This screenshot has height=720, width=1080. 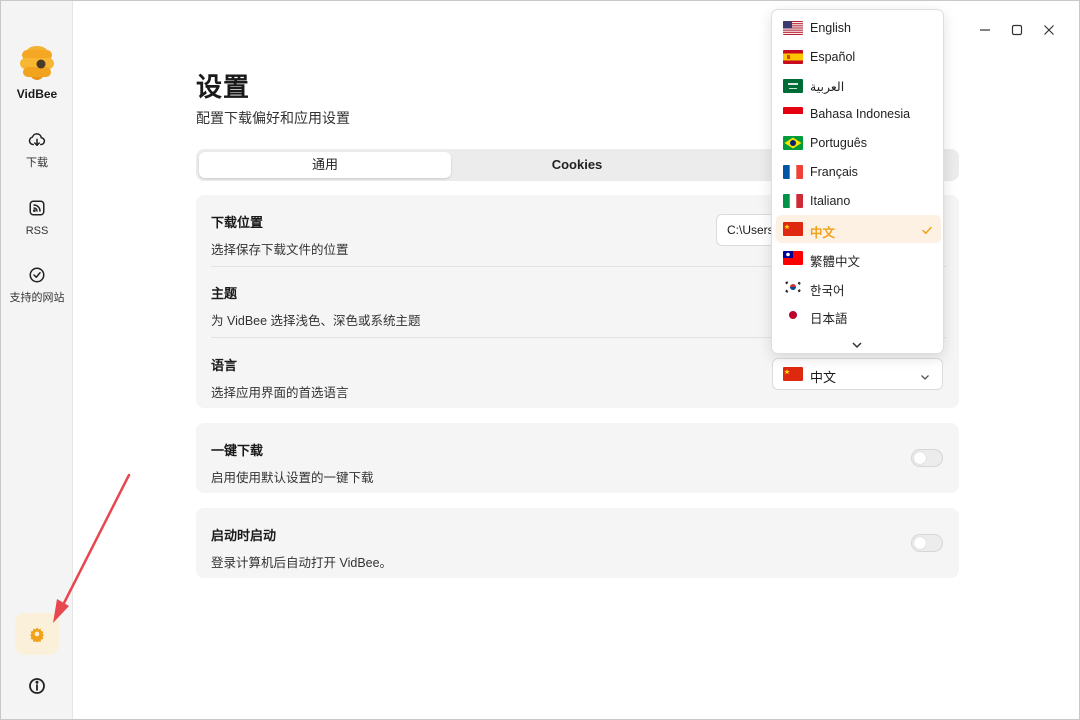 I want to click on es-flag-icon, so click(x=793, y=57).